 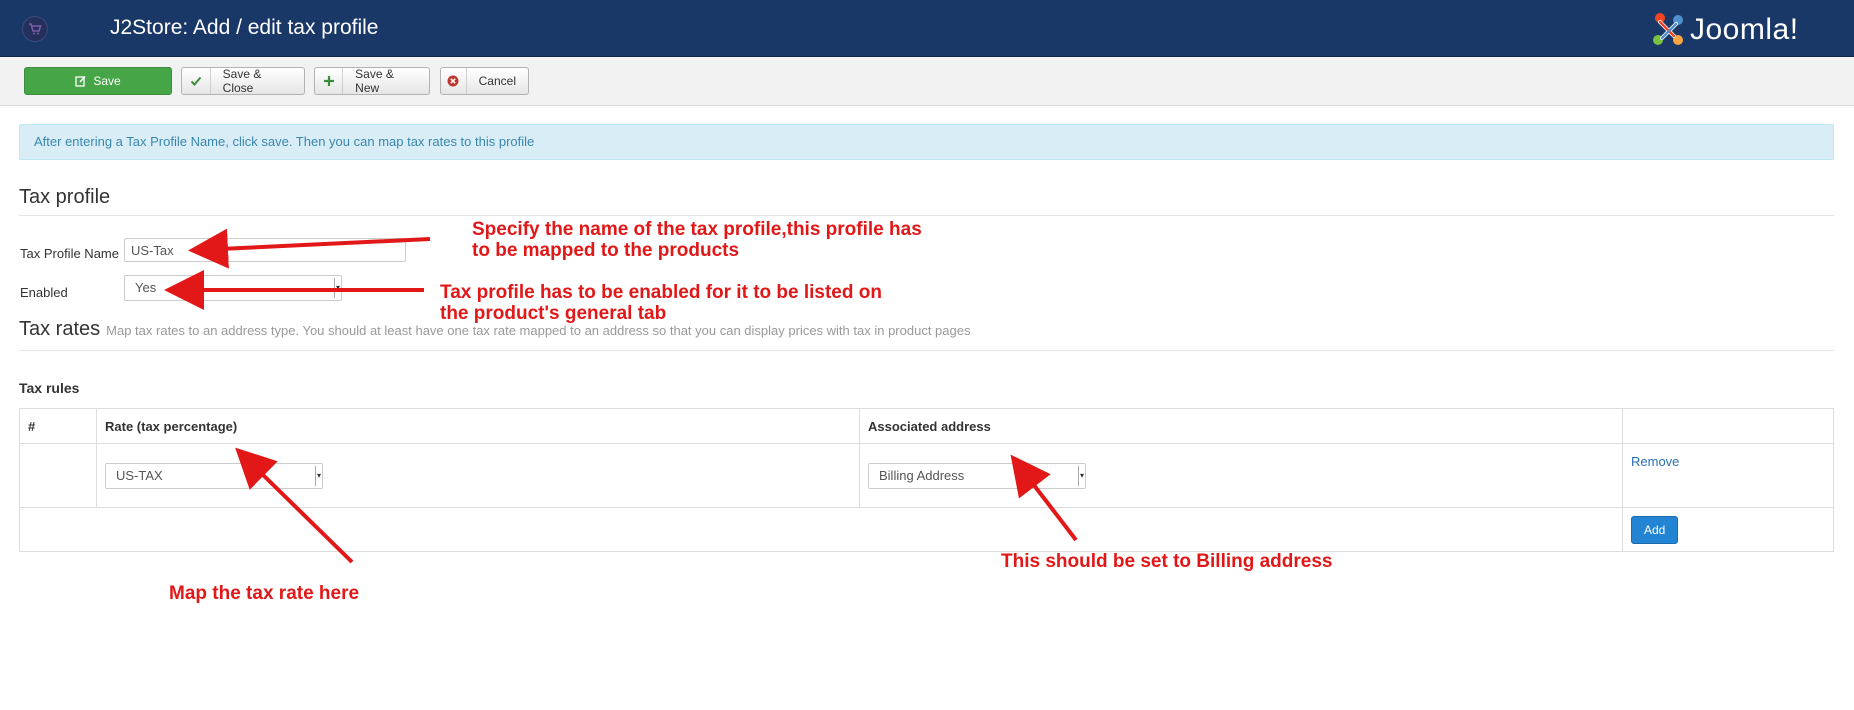 What do you see at coordinates (49, 388) in the screenshot?
I see `tax-rules-heading: Tax rules` at bounding box center [49, 388].